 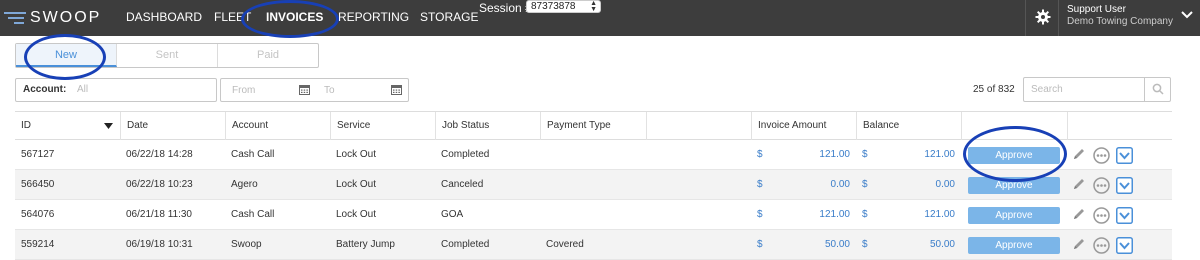 I want to click on nav-reporting: REPORTING, so click(x=373, y=17).